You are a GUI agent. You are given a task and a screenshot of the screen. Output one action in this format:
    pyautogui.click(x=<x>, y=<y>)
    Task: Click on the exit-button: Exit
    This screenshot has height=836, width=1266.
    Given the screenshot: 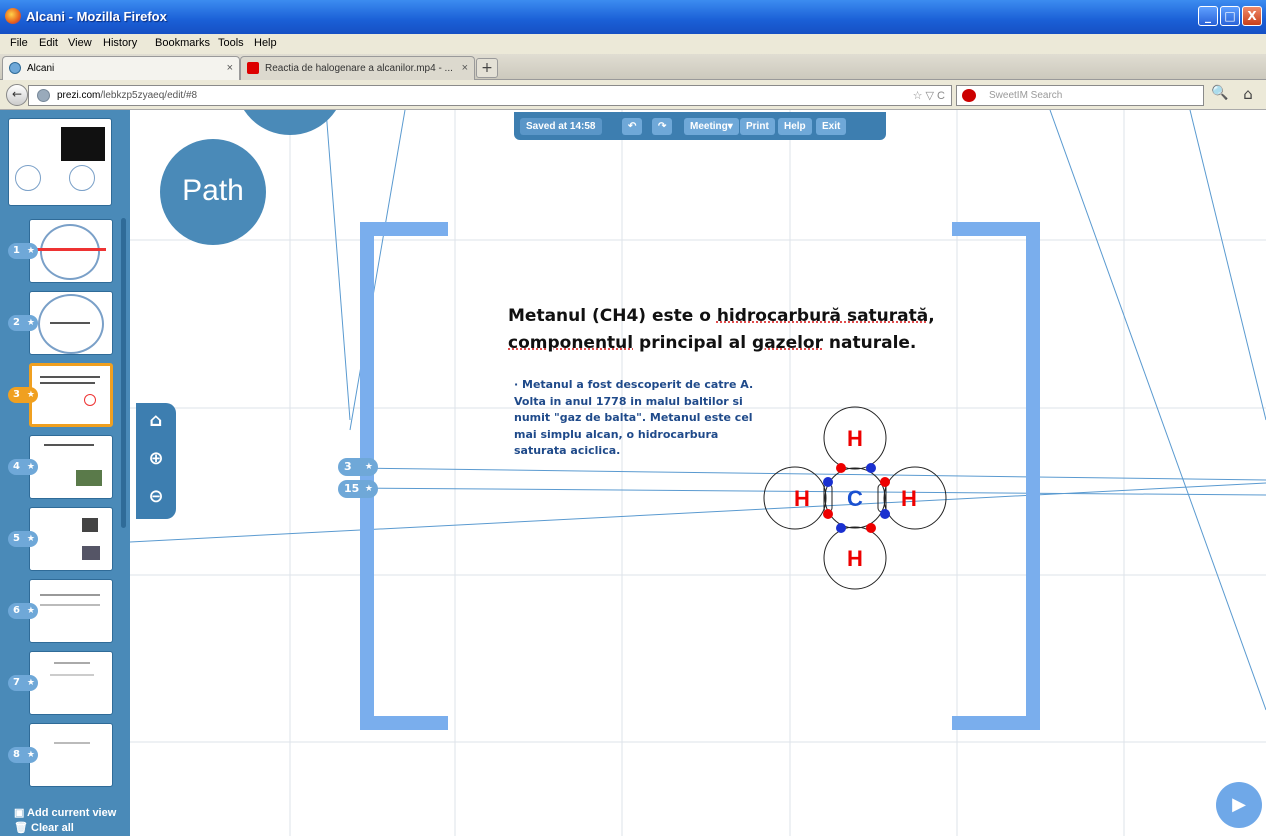 What is the action you would take?
    pyautogui.click(x=831, y=126)
    